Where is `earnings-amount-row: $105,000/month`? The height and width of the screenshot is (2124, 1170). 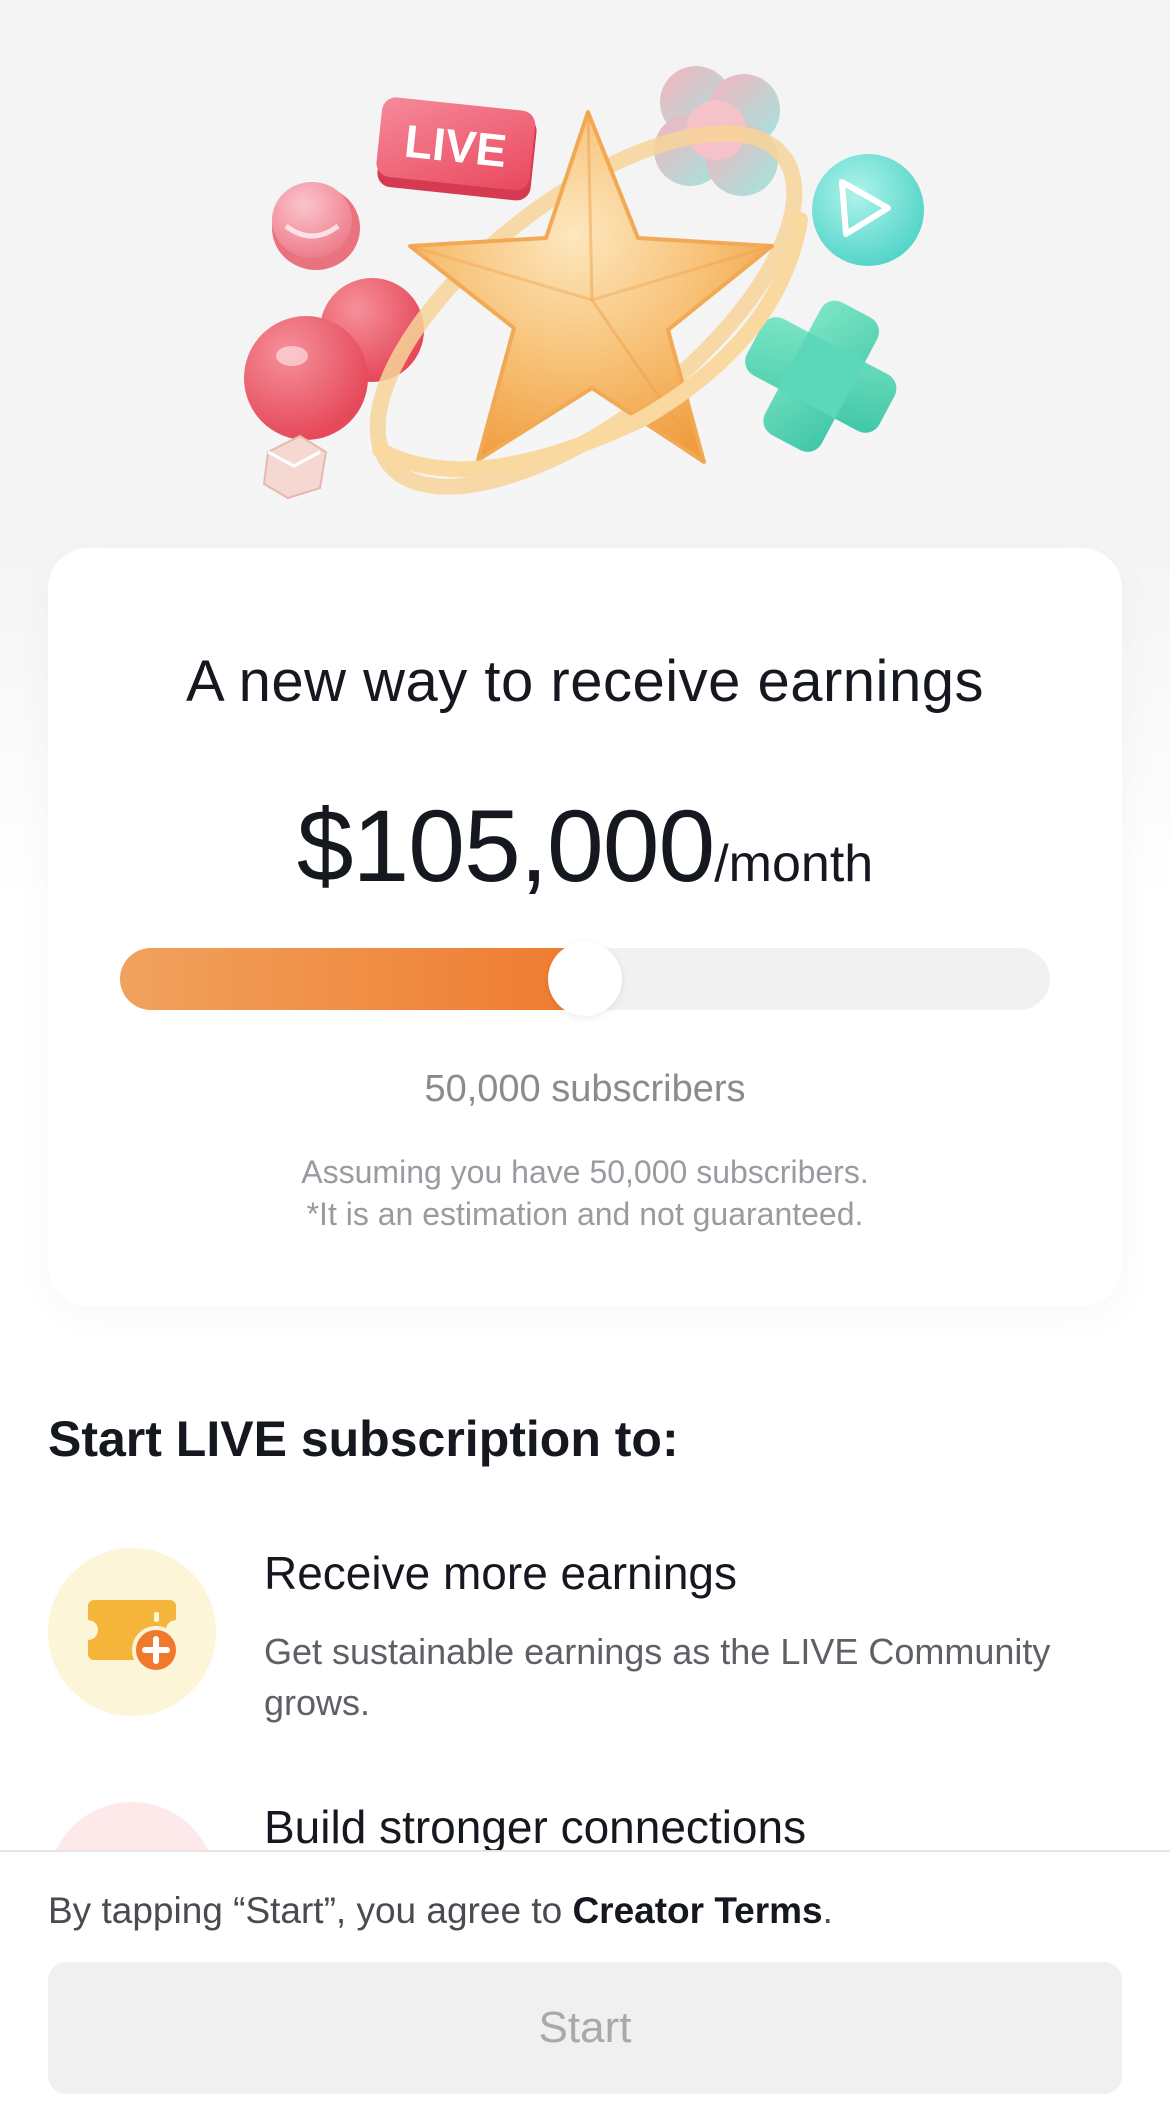 earnings-amount-row: $105,000/month is located at coordinates (585, 846).